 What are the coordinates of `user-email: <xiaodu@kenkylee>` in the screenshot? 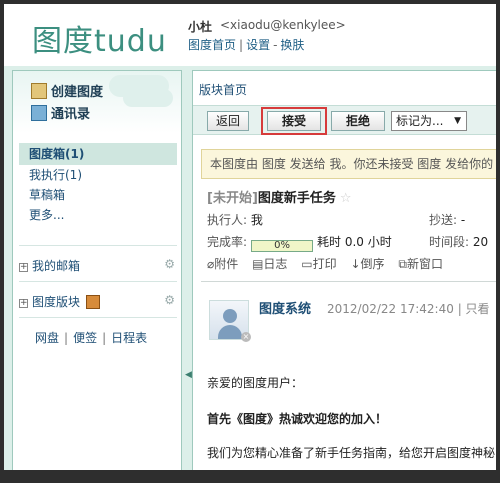 It's located at (283, 25).